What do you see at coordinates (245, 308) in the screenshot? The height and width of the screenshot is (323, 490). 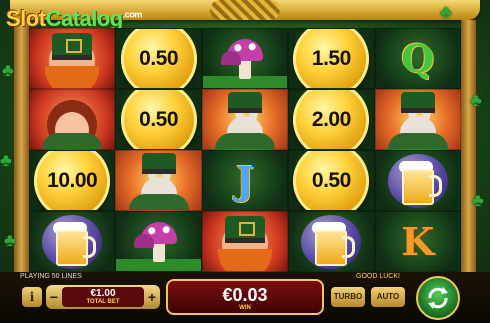 I see `win-label: WIN` at bounding box center [245, 308].